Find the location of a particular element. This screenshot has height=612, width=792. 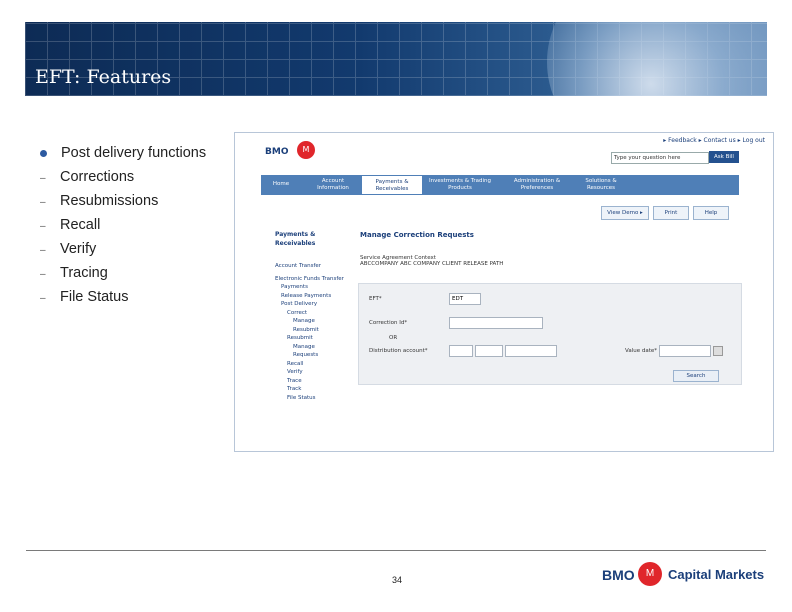

sub-bullet: – Recall is located at coordinates (70, 225).